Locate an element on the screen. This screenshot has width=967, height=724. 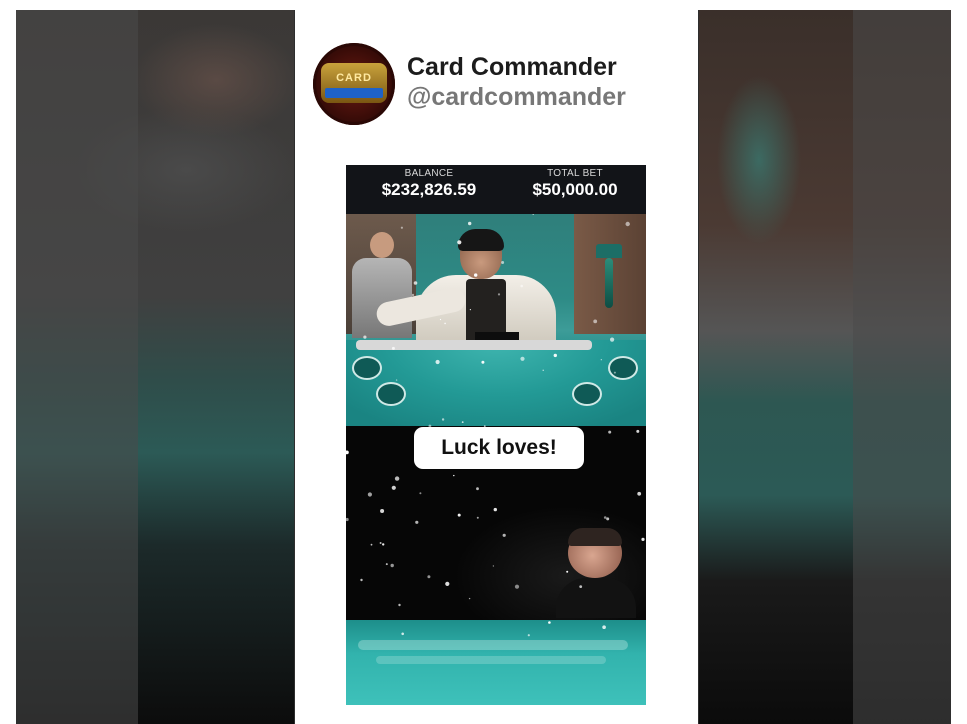
table-lamp is located at coordinates (609, 279).